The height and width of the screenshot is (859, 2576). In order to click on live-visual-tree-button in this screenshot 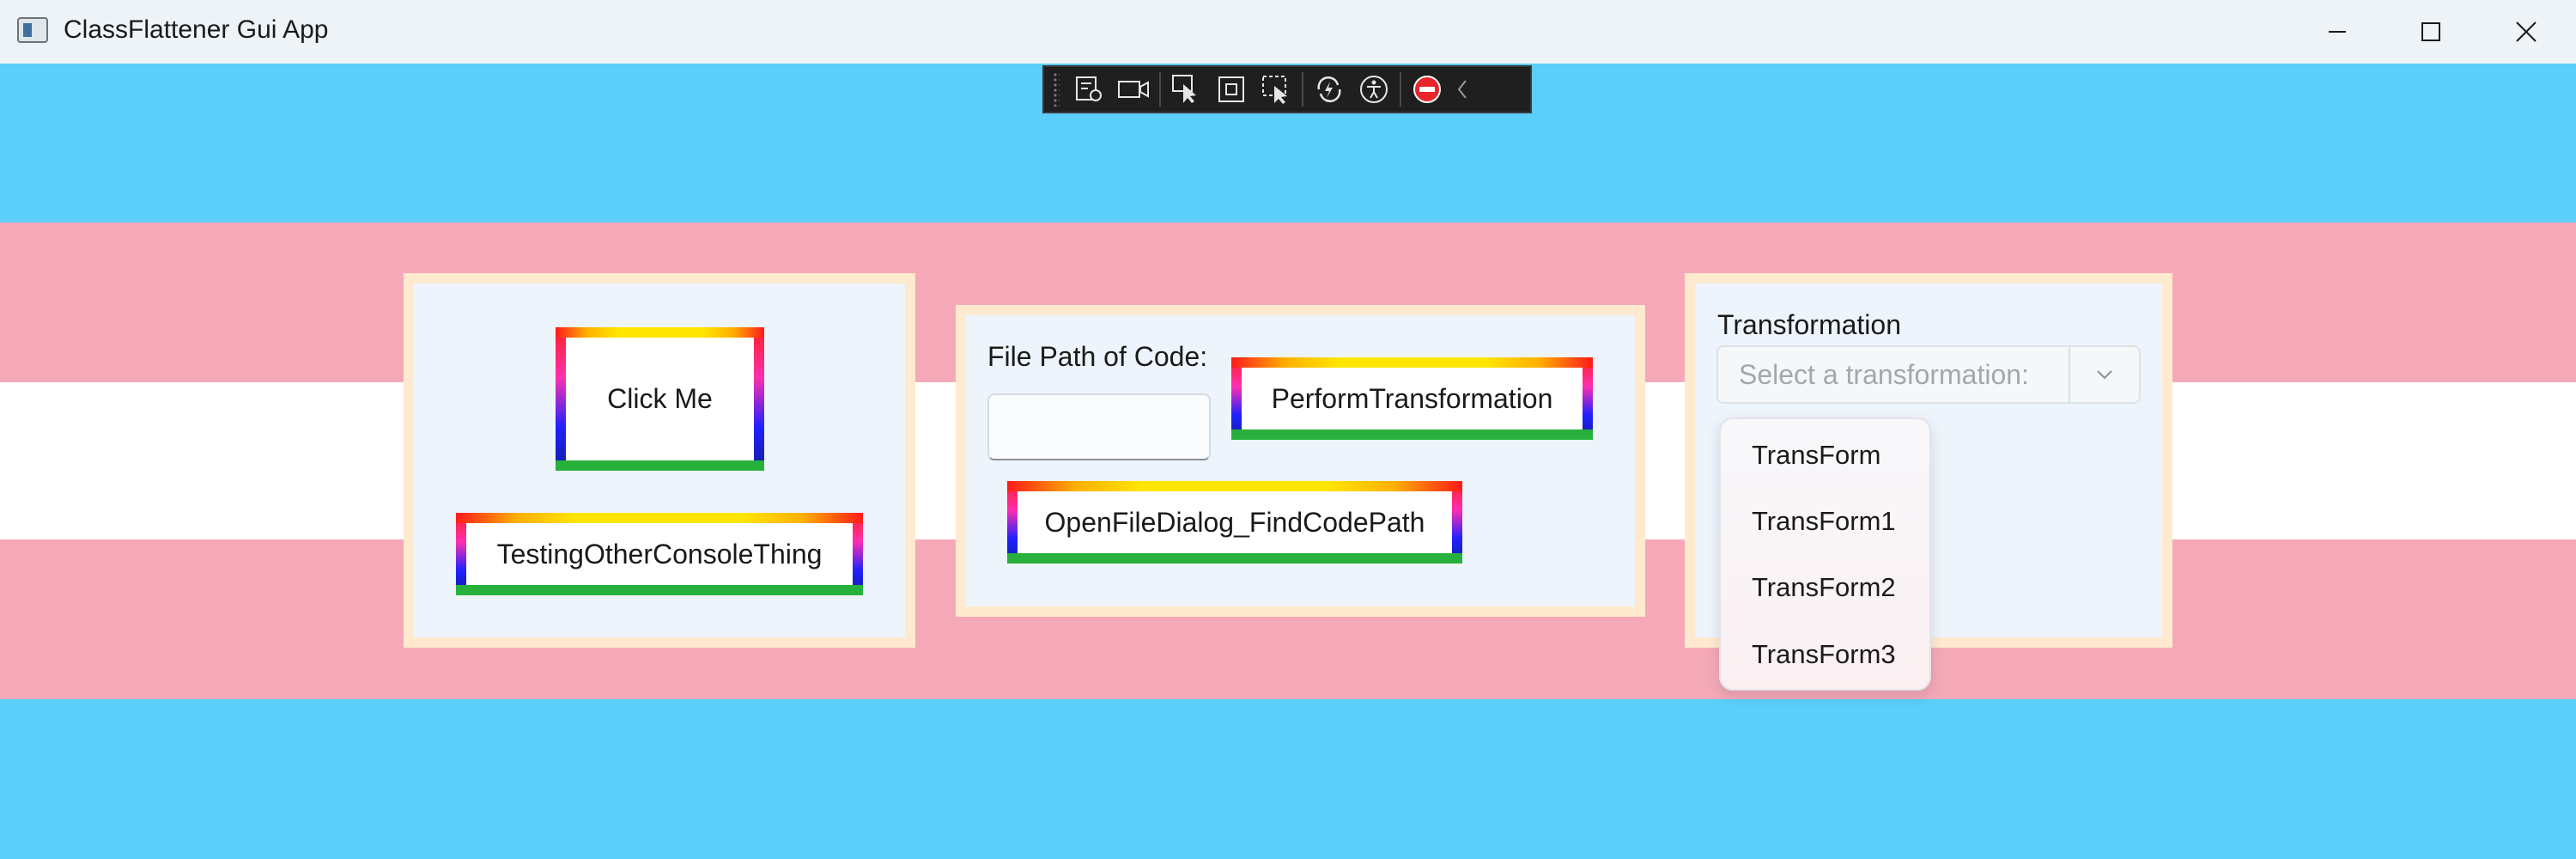, I will do `click(1089, 90)`.